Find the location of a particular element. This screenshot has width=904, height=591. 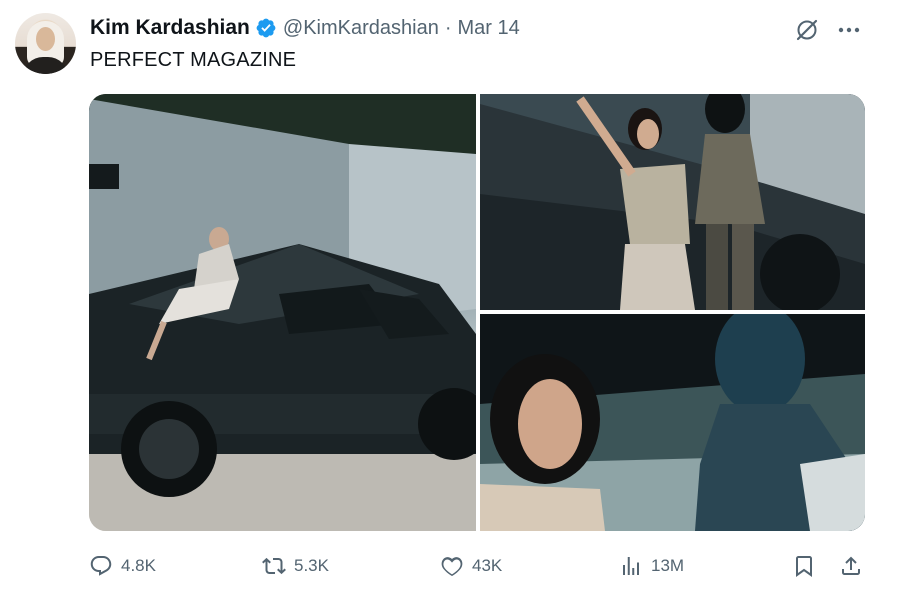

bookmark-button is located at coordinates (804, 566).